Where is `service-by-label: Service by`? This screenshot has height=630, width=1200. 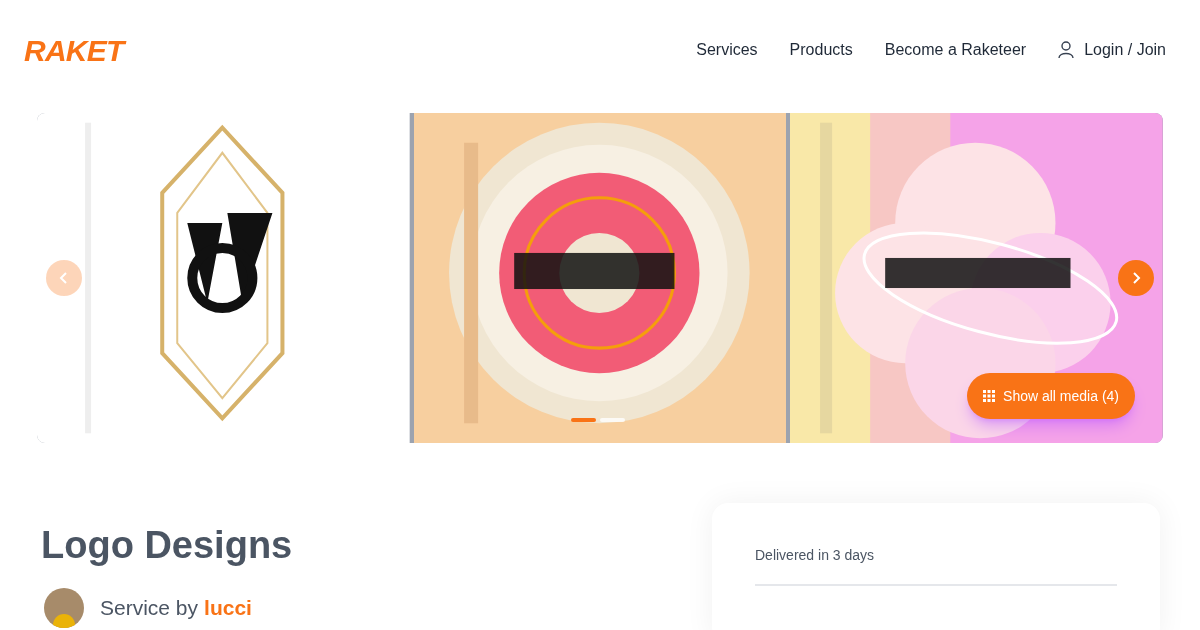 service-by-label: Service by is located at coordinates (149, 608).